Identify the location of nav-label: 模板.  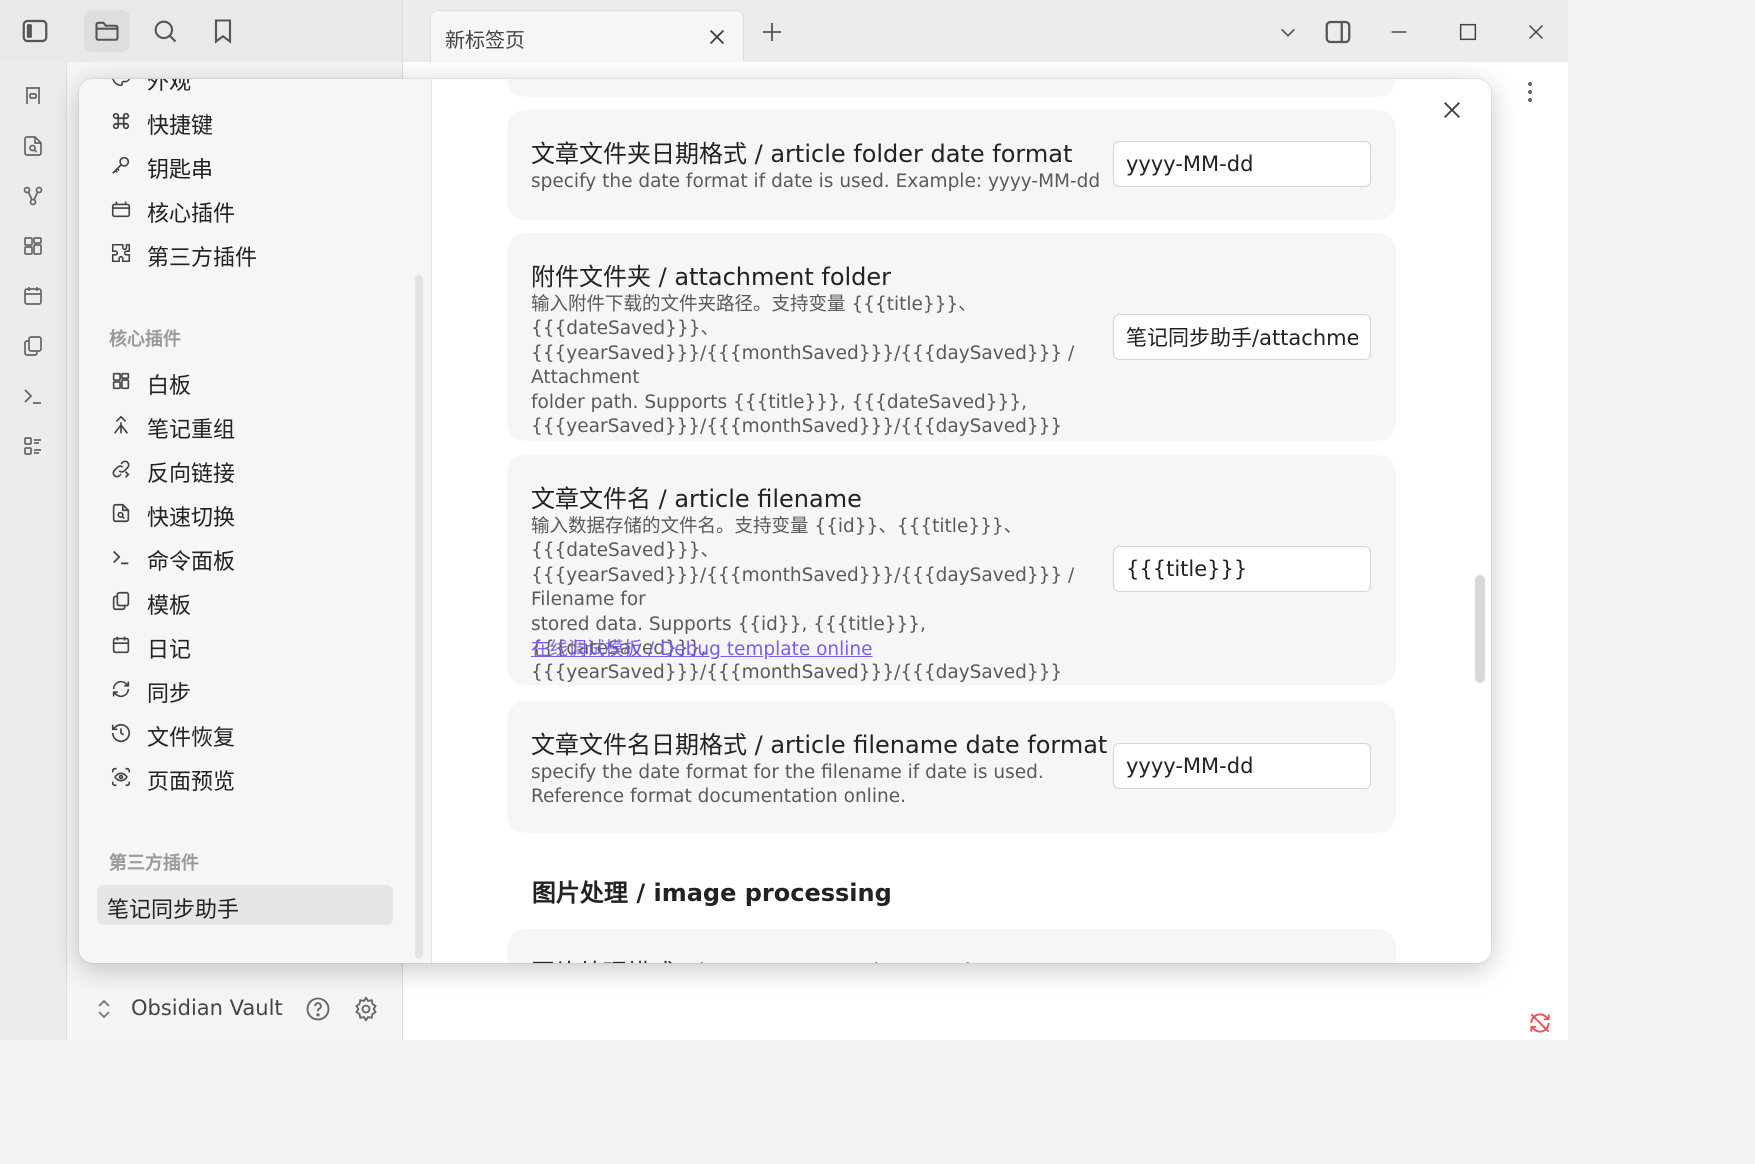
(169, 606).